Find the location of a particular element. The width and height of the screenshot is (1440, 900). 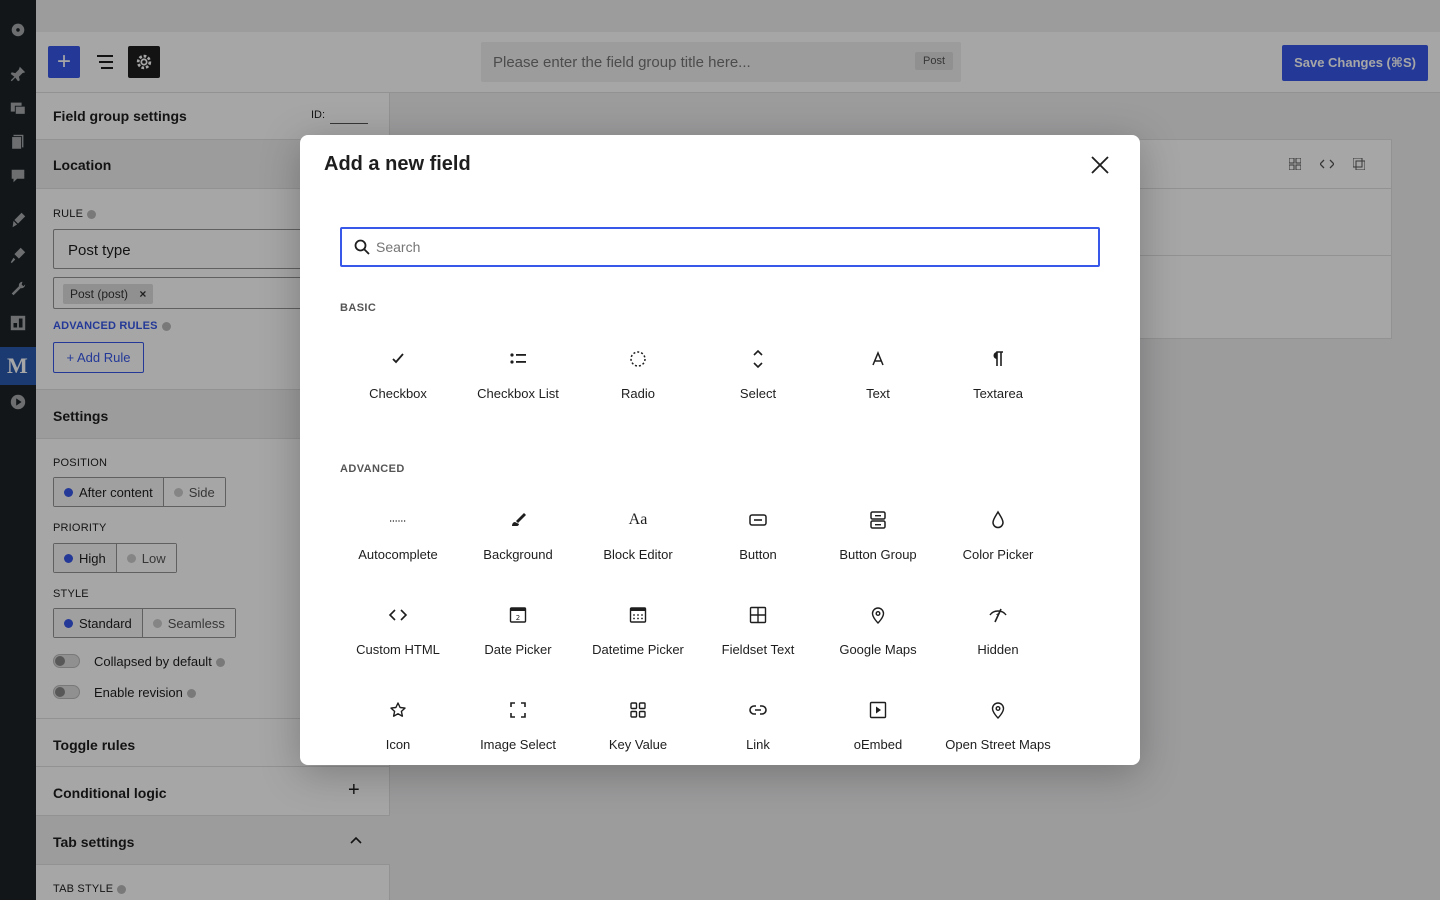

field-type-tile: Google Maps is located at coordinates (878, 631).